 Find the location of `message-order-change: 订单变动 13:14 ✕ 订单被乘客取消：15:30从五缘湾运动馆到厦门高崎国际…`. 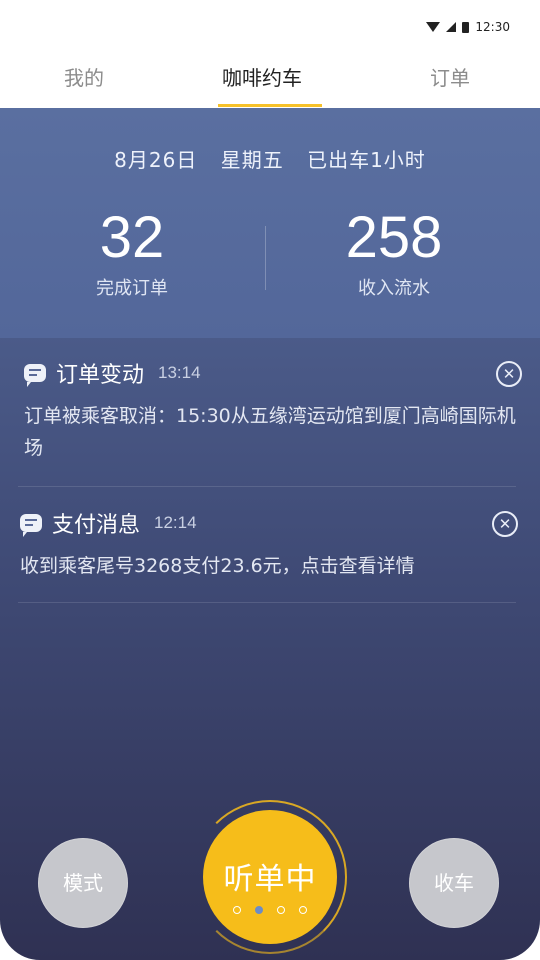

message-order-change: 订单变动 13:14 ✕ 订单被乘客取消：15:30从五缘湾运动馆到厦门高崎国际… is located at coordinates (273, 410).